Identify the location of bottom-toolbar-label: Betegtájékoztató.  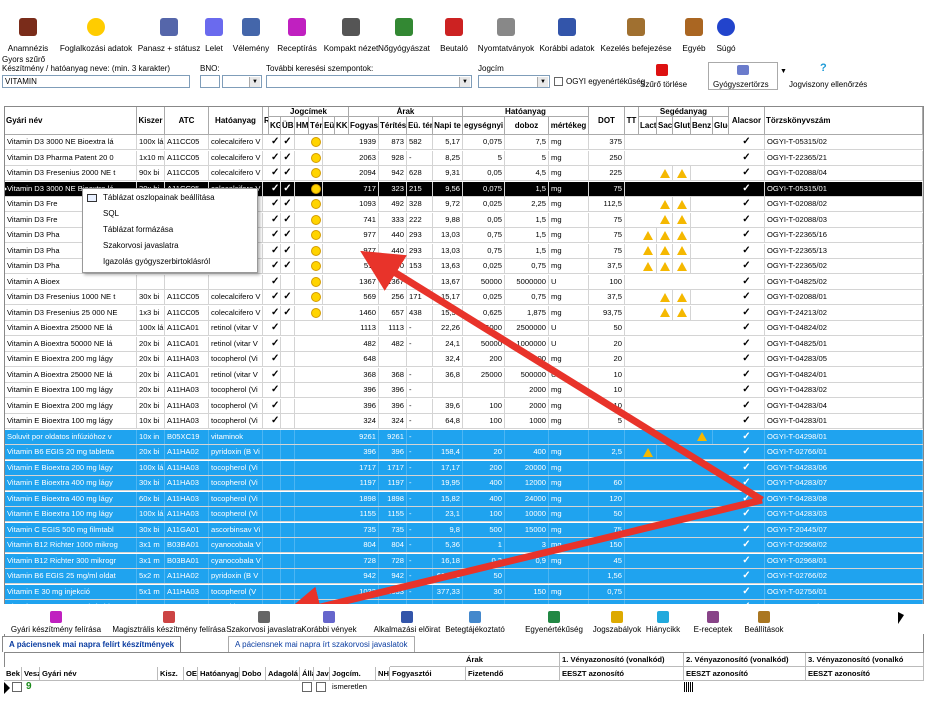
(475, 629).